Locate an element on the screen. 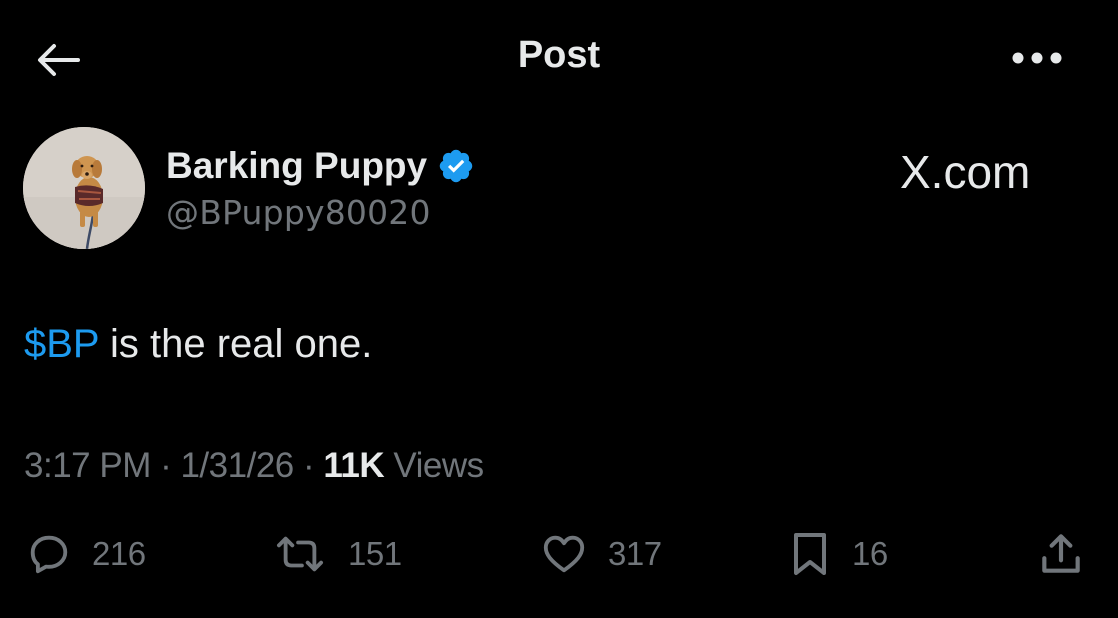  author-name-row: Barking Puppy is located at coordinates (320, 166).